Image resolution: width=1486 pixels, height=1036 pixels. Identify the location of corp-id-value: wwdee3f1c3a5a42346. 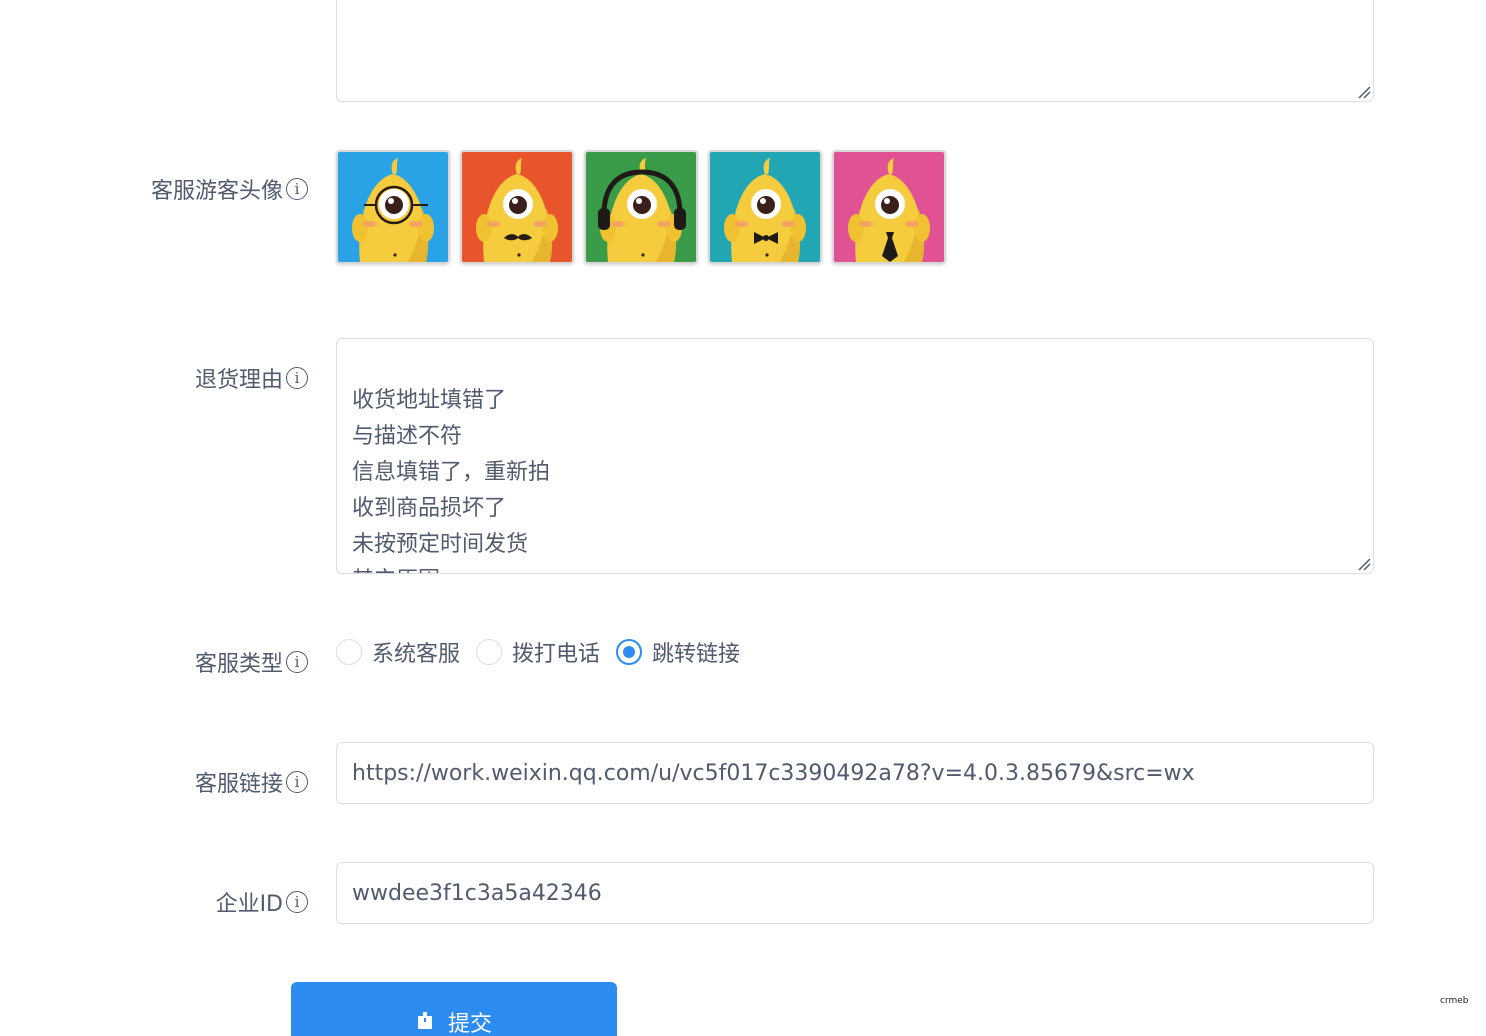
(477, 893).